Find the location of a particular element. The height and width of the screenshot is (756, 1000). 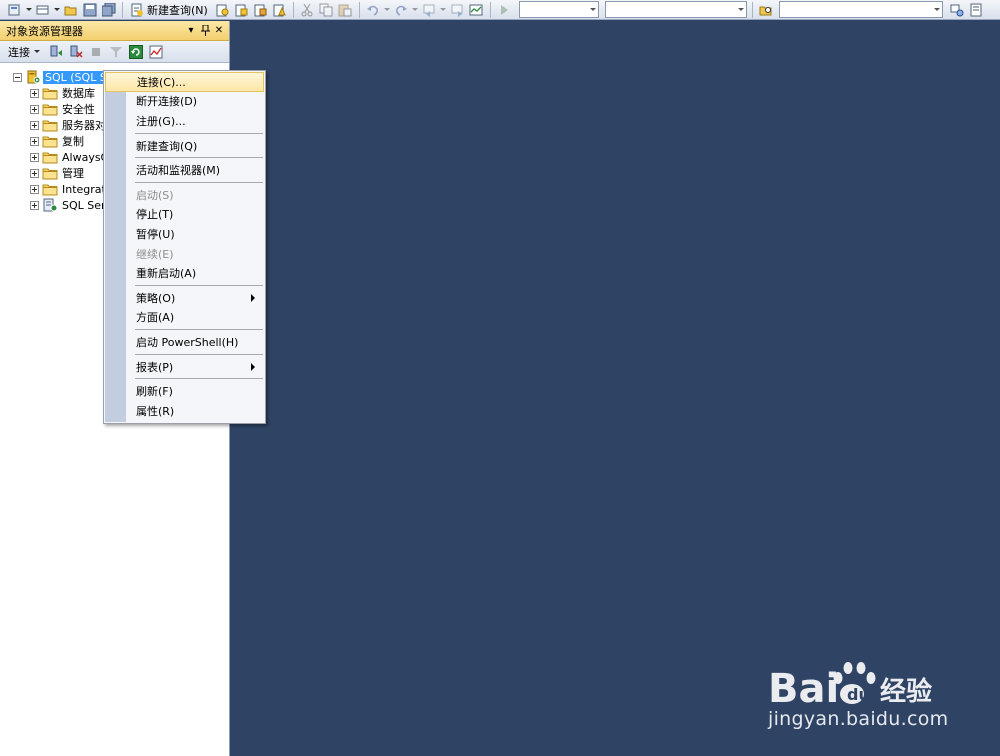

tree-node-label: 数据库 is located at coordinates (78, 93).